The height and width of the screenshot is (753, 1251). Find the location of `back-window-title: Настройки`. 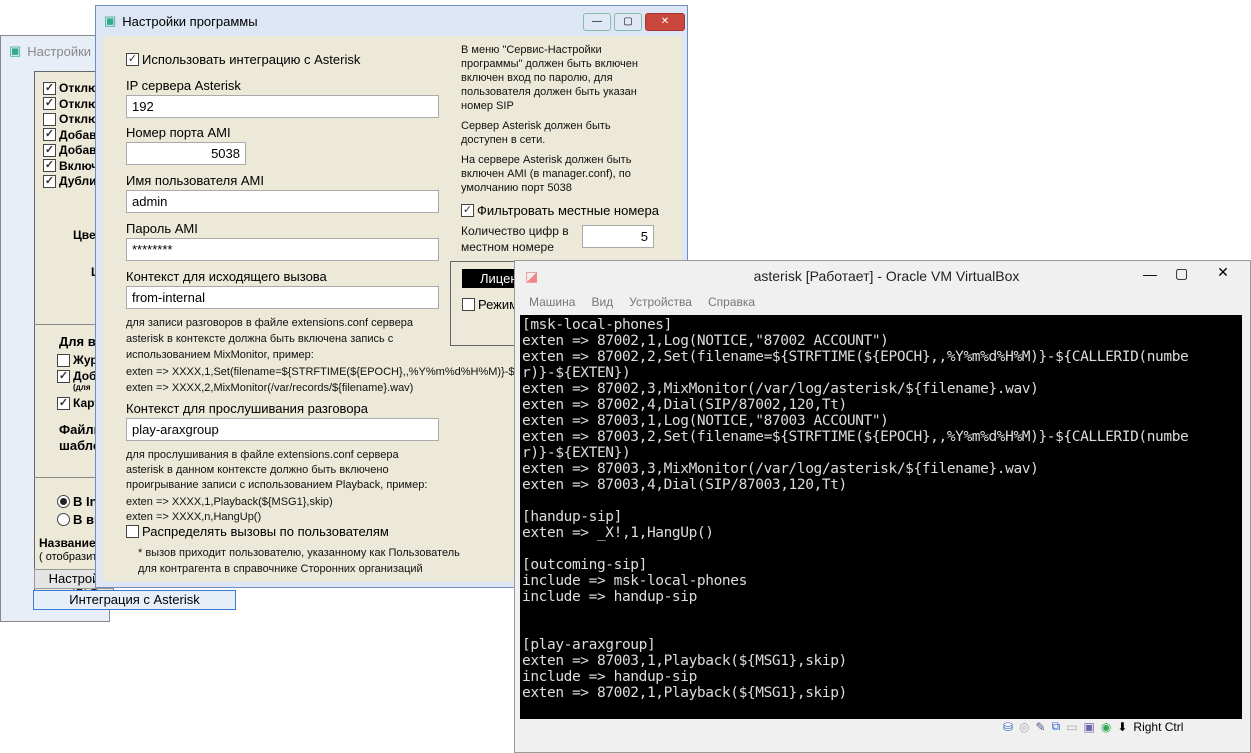

back-window-title: Настройки is located at coordinates (59, 51).